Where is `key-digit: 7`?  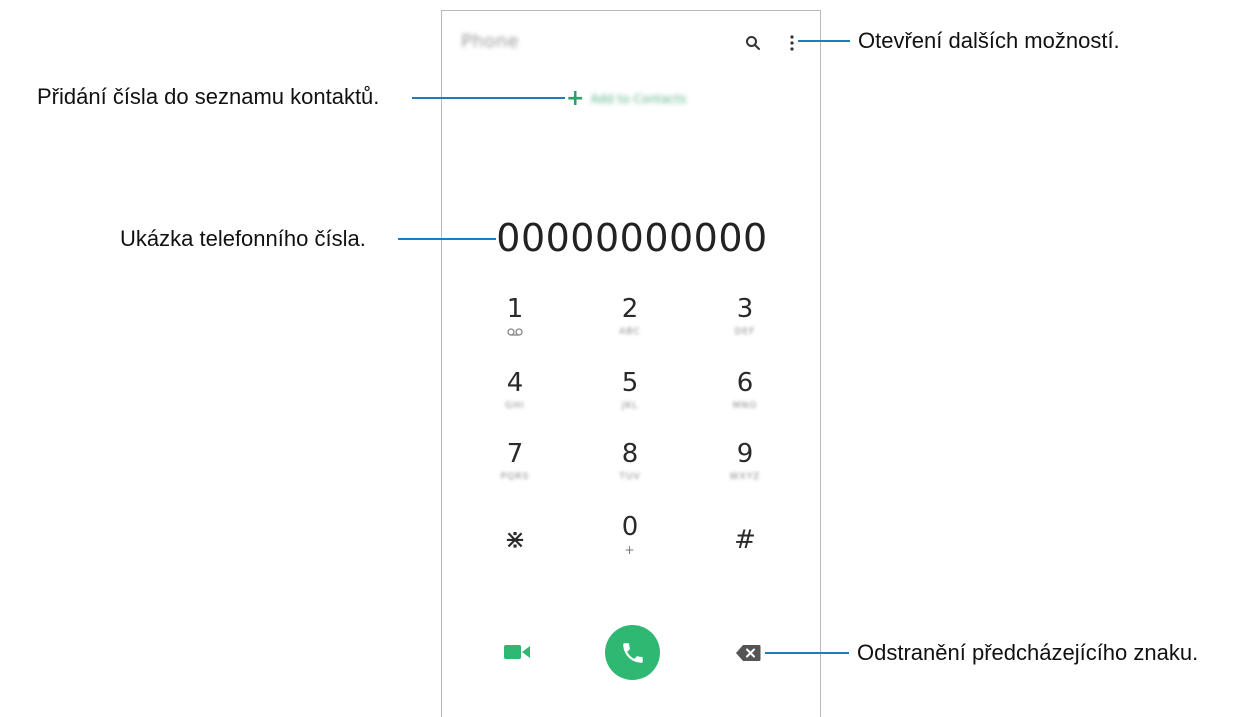
key-digit: 7 is located at coordinates (515, 454).